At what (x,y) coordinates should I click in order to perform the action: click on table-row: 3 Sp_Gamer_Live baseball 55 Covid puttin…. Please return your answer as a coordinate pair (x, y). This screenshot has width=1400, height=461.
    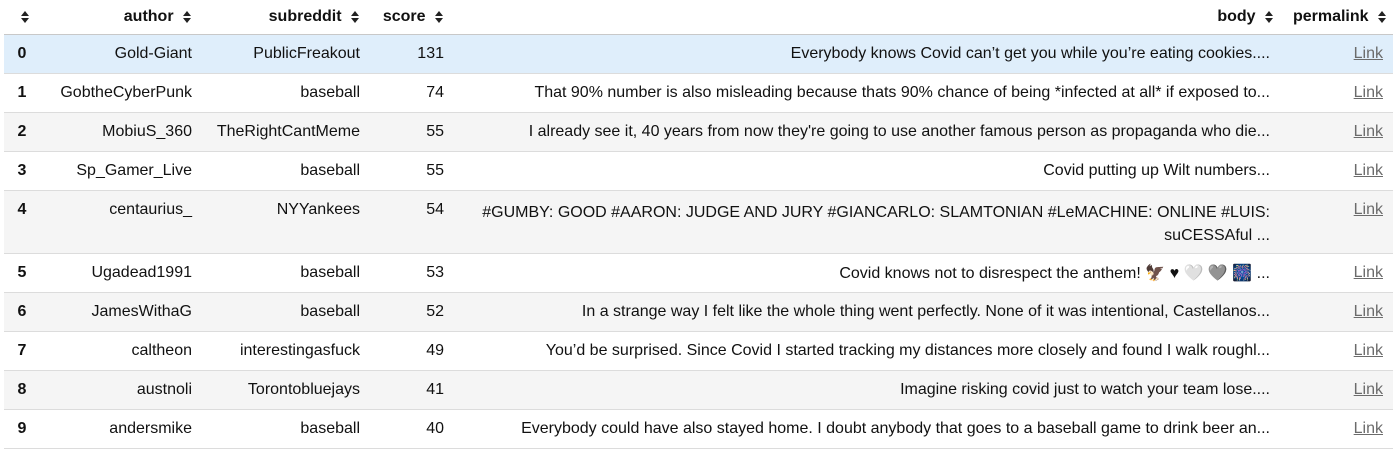
    Looking at the image, I should click on (698, 171).